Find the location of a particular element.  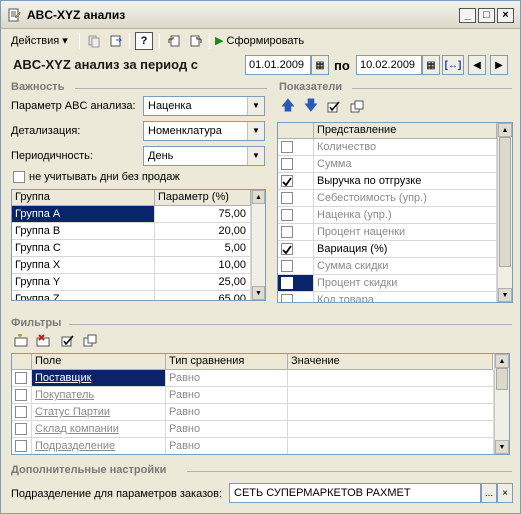

detail-select: Номенклатура ▼ is located at coordinates (204, 131).